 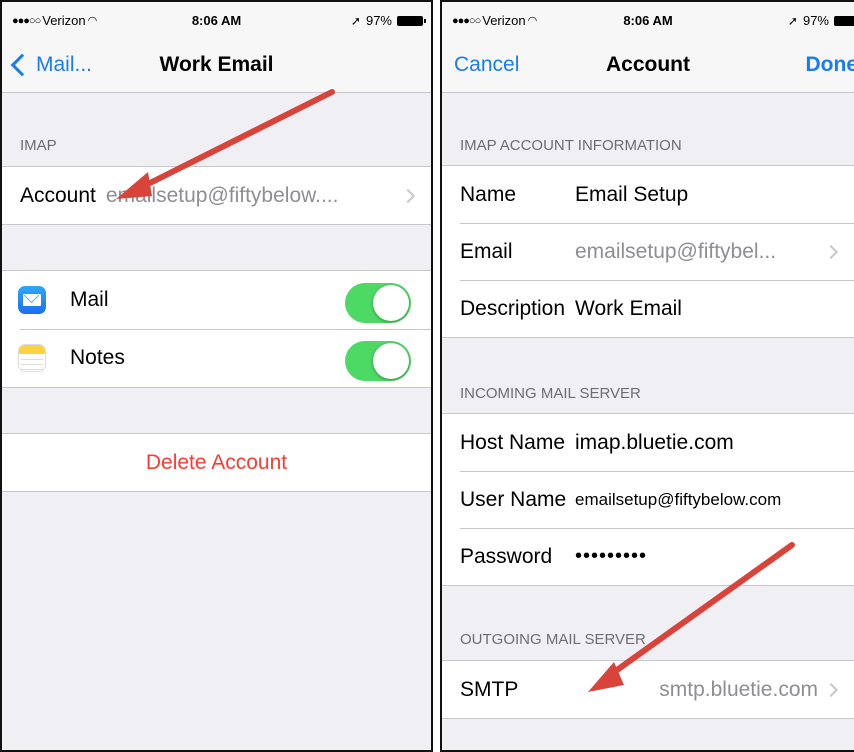 I want to click on page-title: Work Email, so click(x=216, y=64).